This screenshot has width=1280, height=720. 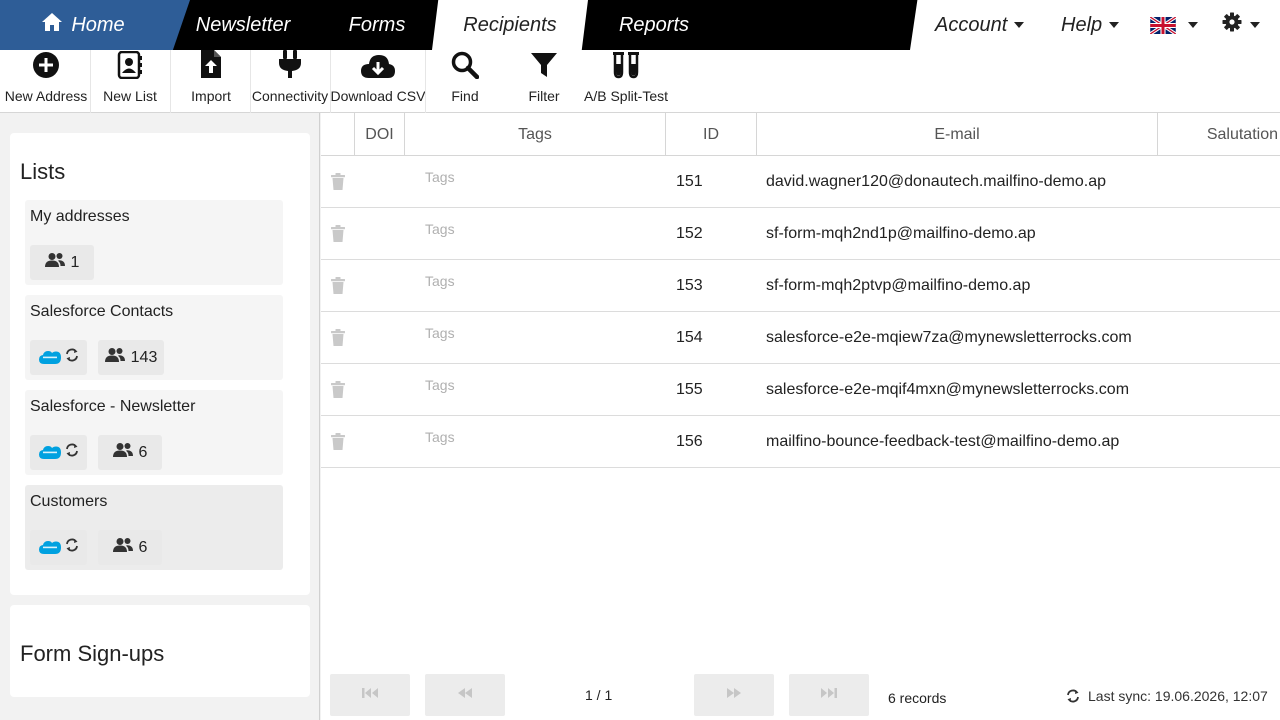 I want to click on find-label: Find, so click(x=465, y=96).